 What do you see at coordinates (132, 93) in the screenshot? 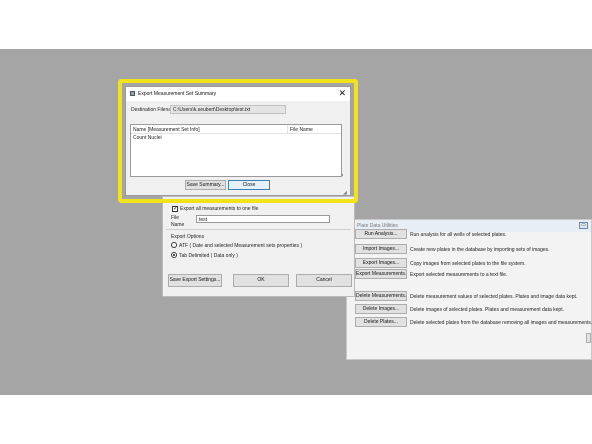
I see `app-icon` at bounding box center [132, 93].